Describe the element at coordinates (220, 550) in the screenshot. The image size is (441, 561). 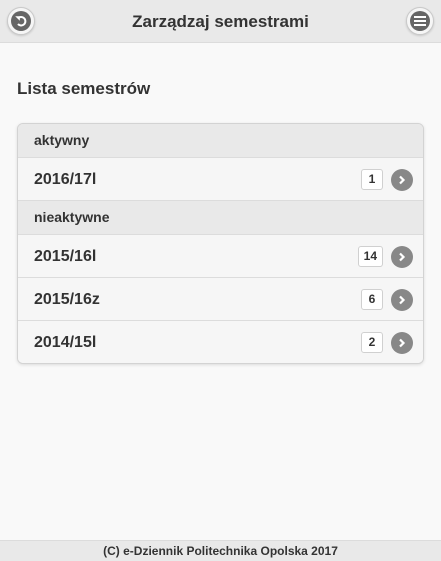
I see `footer: (C) e-Dziennik Politechnika Opolska 2017` at that location.